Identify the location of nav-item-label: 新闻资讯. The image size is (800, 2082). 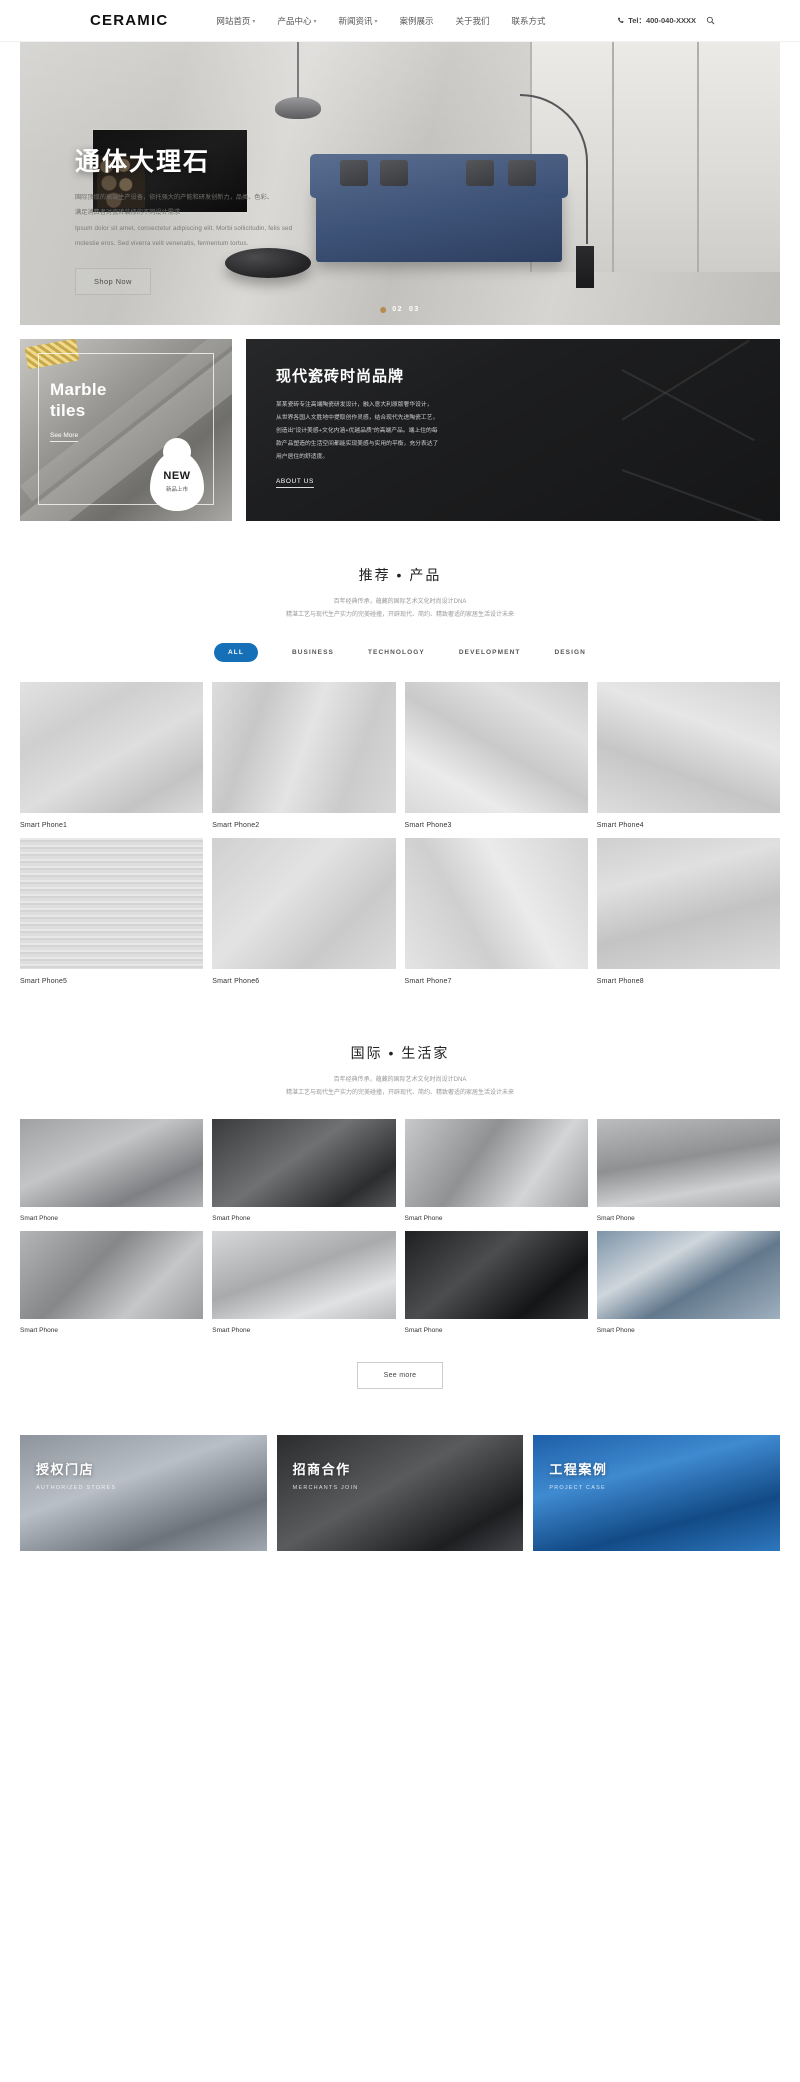
(355, 20).